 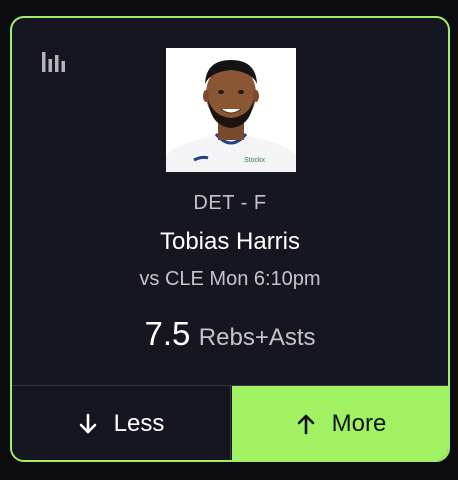 What do you see at coordinates (230, 279) in the screenshot?
I see `game-info: vs CLE Mon 6:10pm` at bounding box center [230, 279].